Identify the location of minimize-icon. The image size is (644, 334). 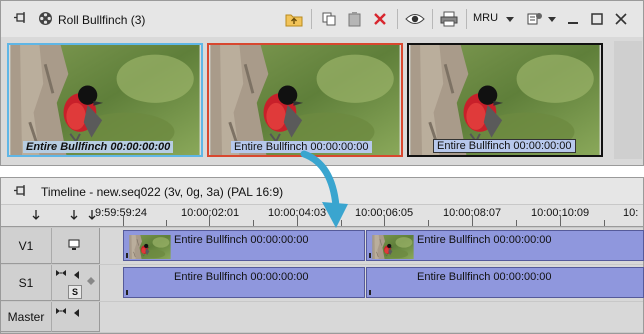
(573, 19).